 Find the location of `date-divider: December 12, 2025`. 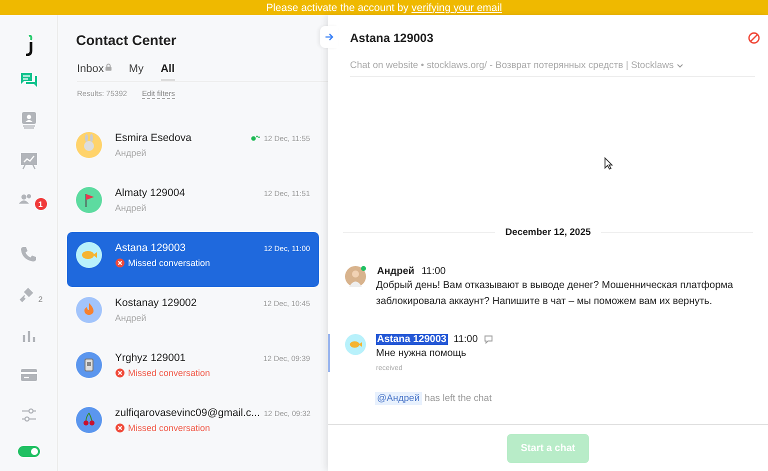

date-divider: December 12, 2025 is located at coordinates (548, 232).